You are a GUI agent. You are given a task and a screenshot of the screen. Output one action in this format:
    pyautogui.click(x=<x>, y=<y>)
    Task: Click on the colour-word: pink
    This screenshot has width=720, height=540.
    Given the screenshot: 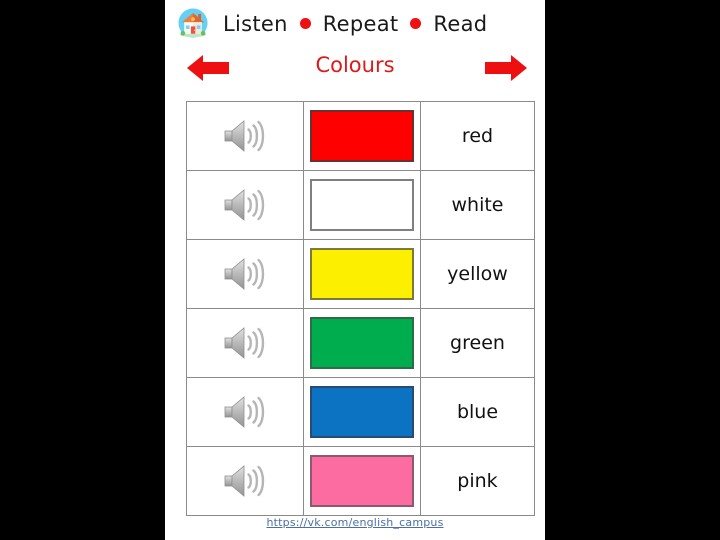 What is the action you would take?
    pyautogui.click(x=477, y=481)
    